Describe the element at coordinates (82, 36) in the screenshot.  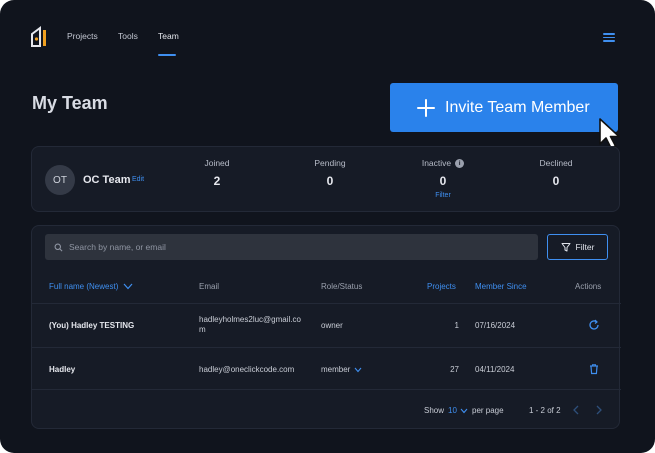
I see `nav-projects: Projects` at that location.